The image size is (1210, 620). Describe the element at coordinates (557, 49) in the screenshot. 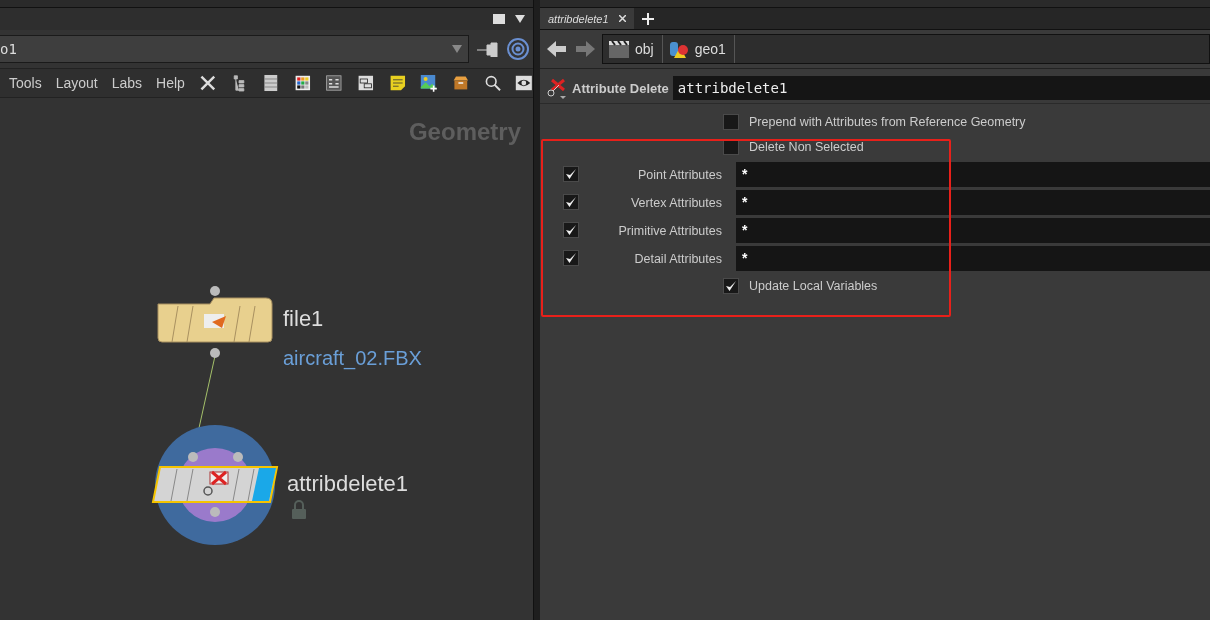

I see `back-arrow-icon` at that location.